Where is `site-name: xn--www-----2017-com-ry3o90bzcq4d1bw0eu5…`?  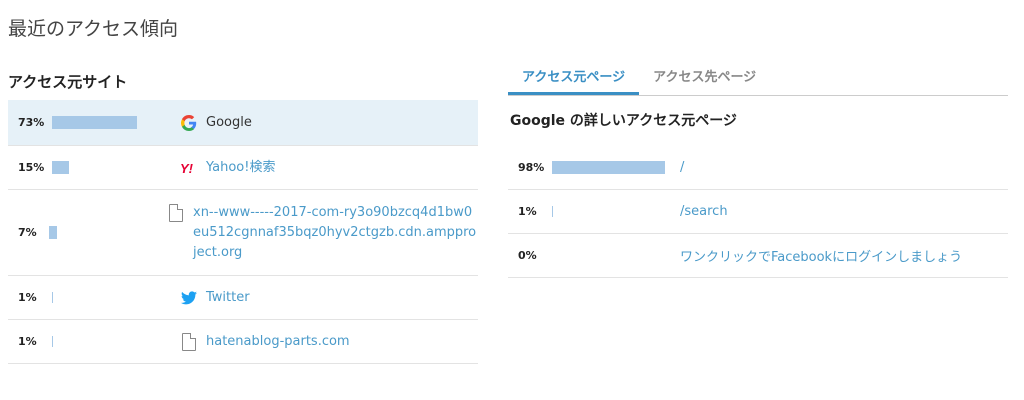
site-name: xn--www-----2017-com-ry3o90bzcq4d1bw0eu5… is located at coordinates (335, 232).